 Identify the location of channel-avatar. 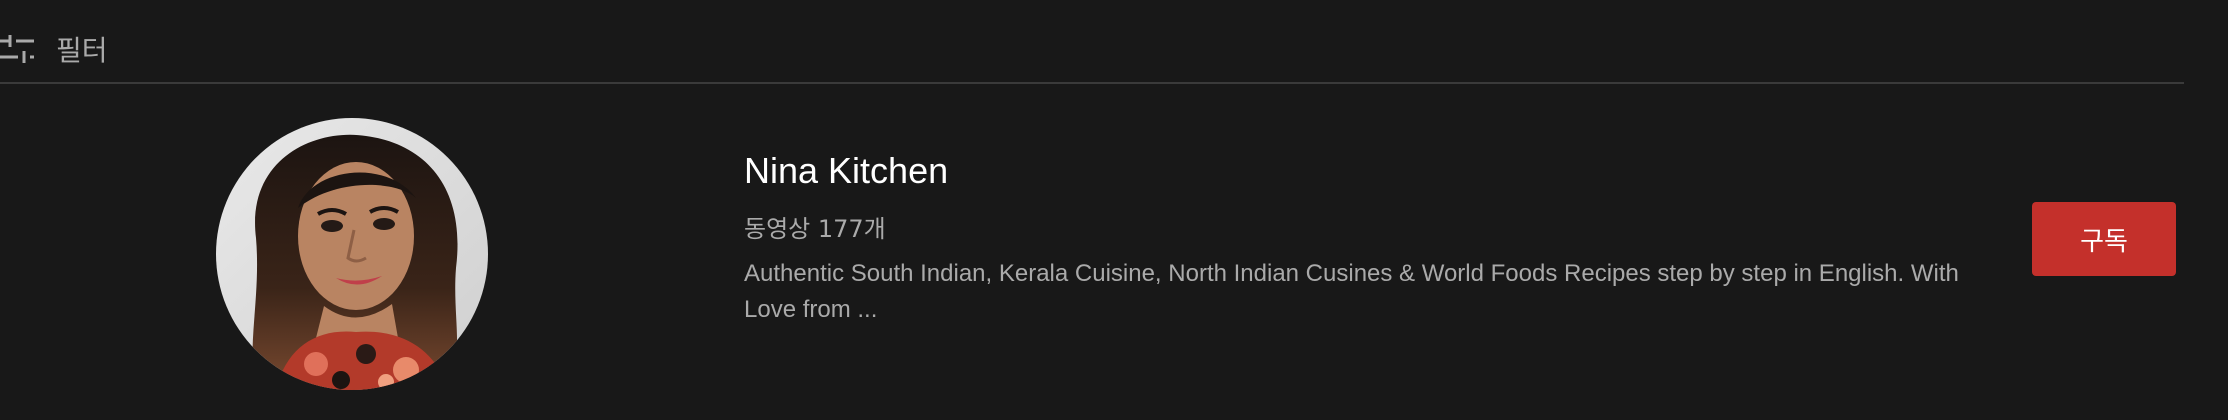
(352, 254).